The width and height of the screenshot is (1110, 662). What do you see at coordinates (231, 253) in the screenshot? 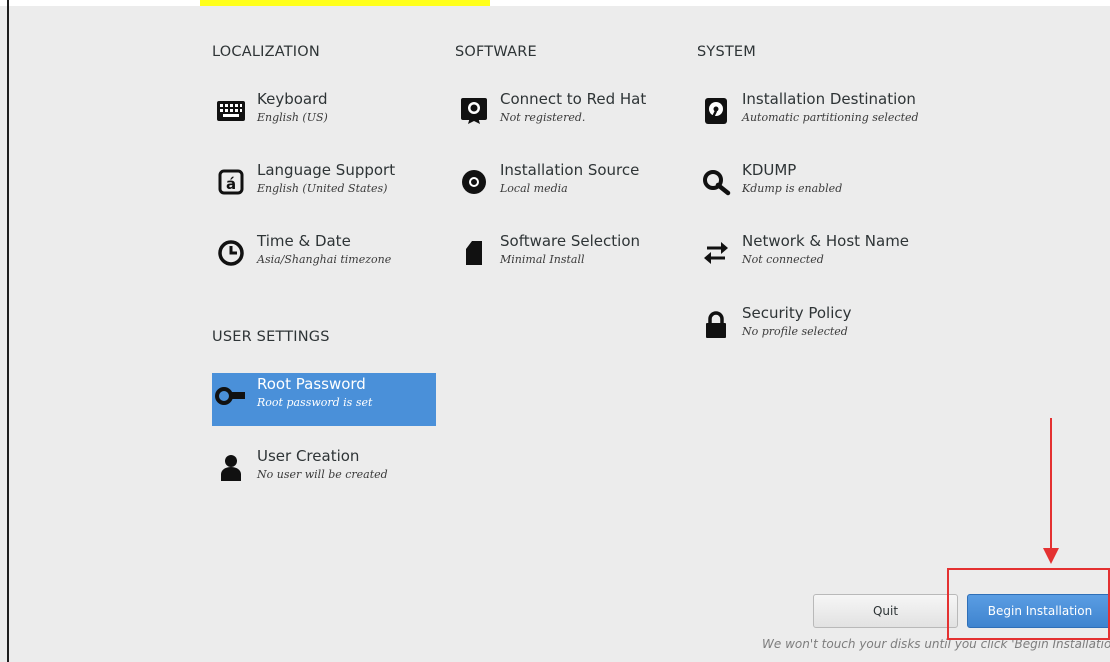
I see `clock-icon` at bounding box center [231, 253].